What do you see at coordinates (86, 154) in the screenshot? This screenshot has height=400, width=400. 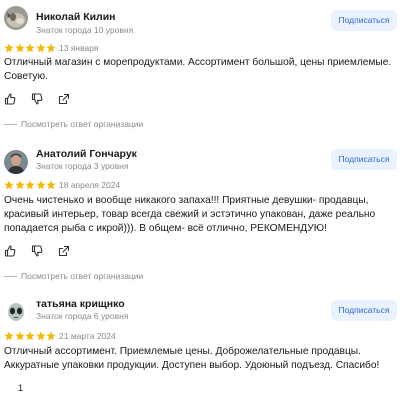 I see `reviewer-name: Анатолий Гончарук` at bounding box center [86, 154].